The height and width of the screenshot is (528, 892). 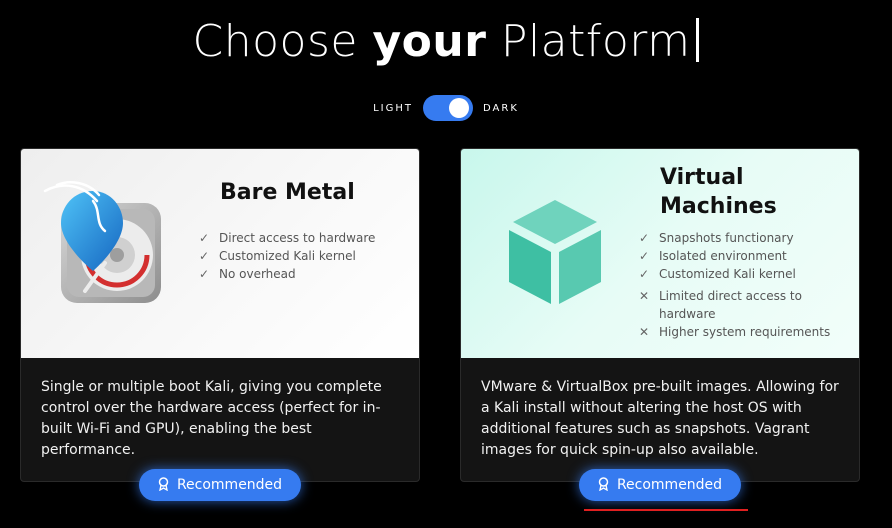 What do you see at coordinates (723, 256) in the screenshot?
I see `feature-text: Isolated environment` at bounding box center [723, 256].